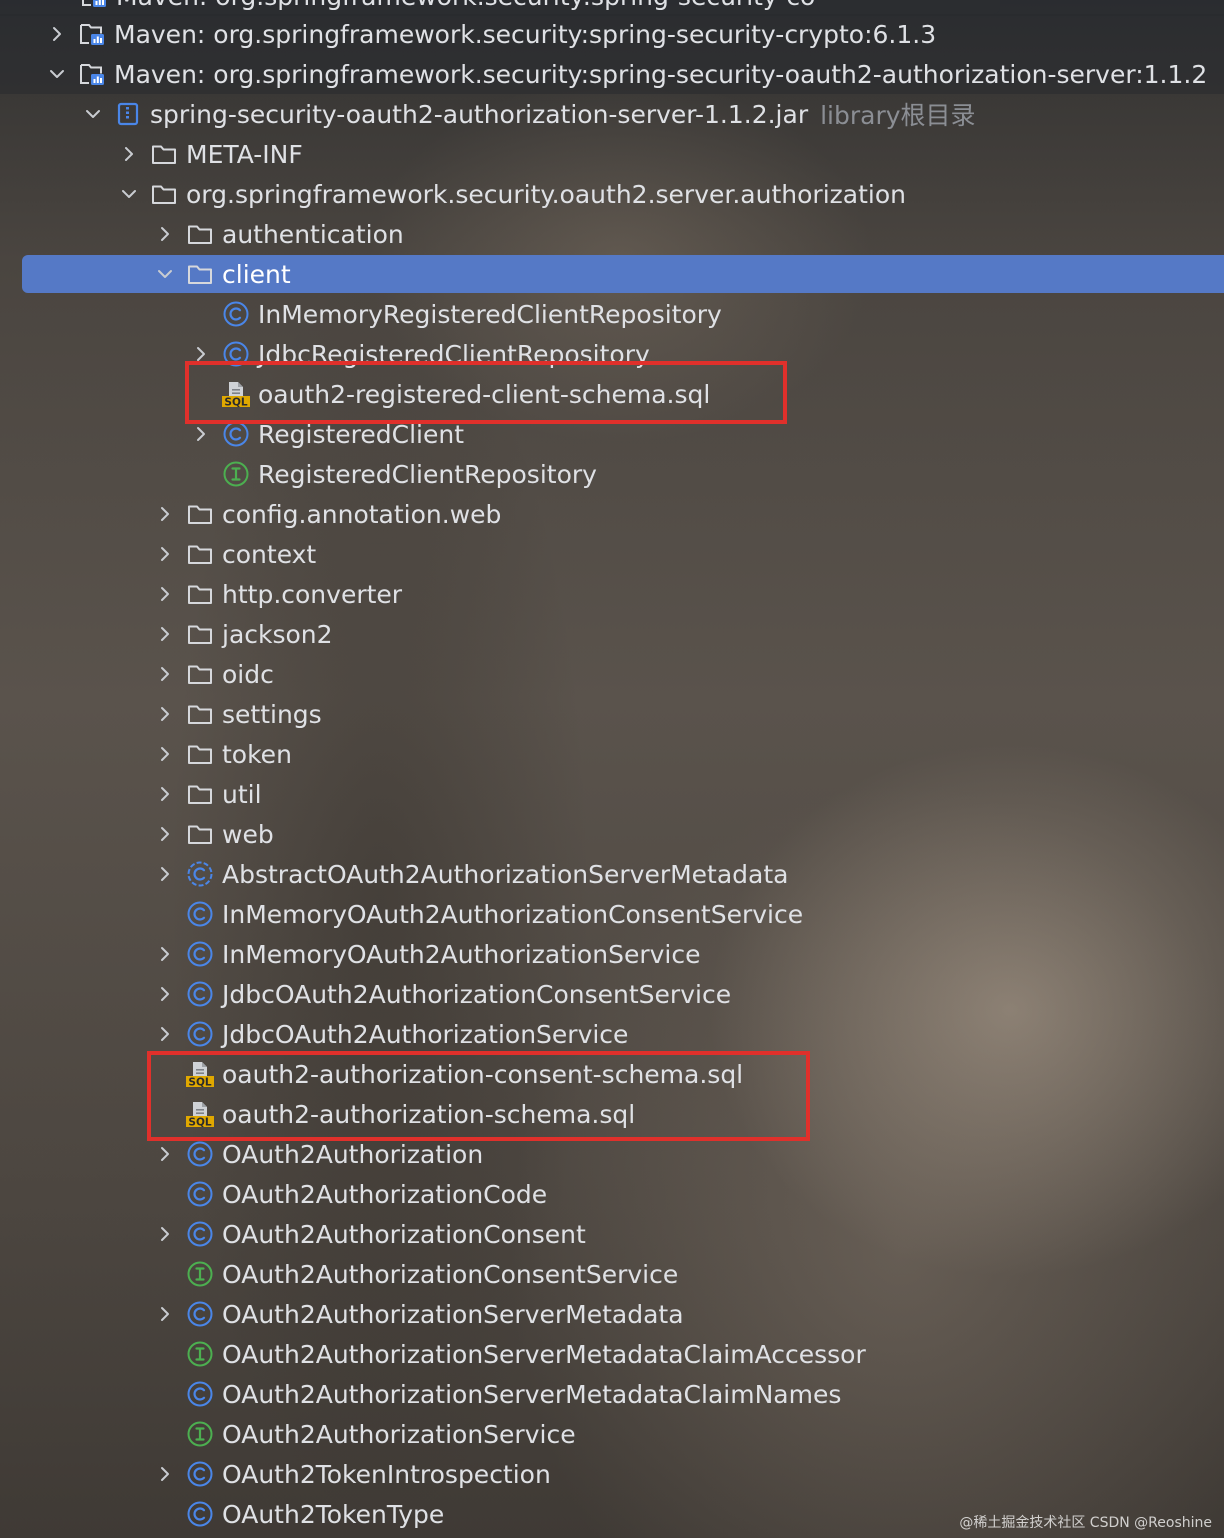 The width and height of the screenshot is (1224, 1538). Describe the element at coordinates (612, 994) in the screenshot. I see `tree-row-jdbc-consent-service: JdbcOAuth2AuthorizationConsentService` at that location.